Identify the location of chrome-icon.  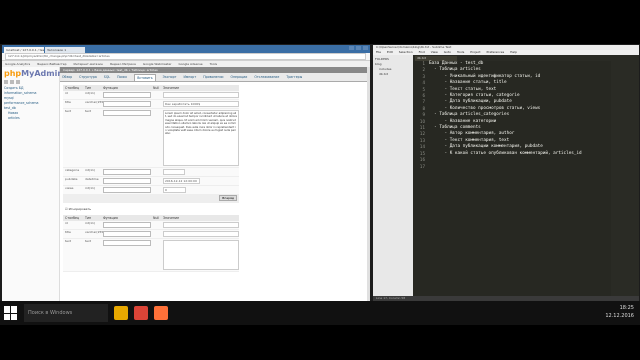
(141, 313).